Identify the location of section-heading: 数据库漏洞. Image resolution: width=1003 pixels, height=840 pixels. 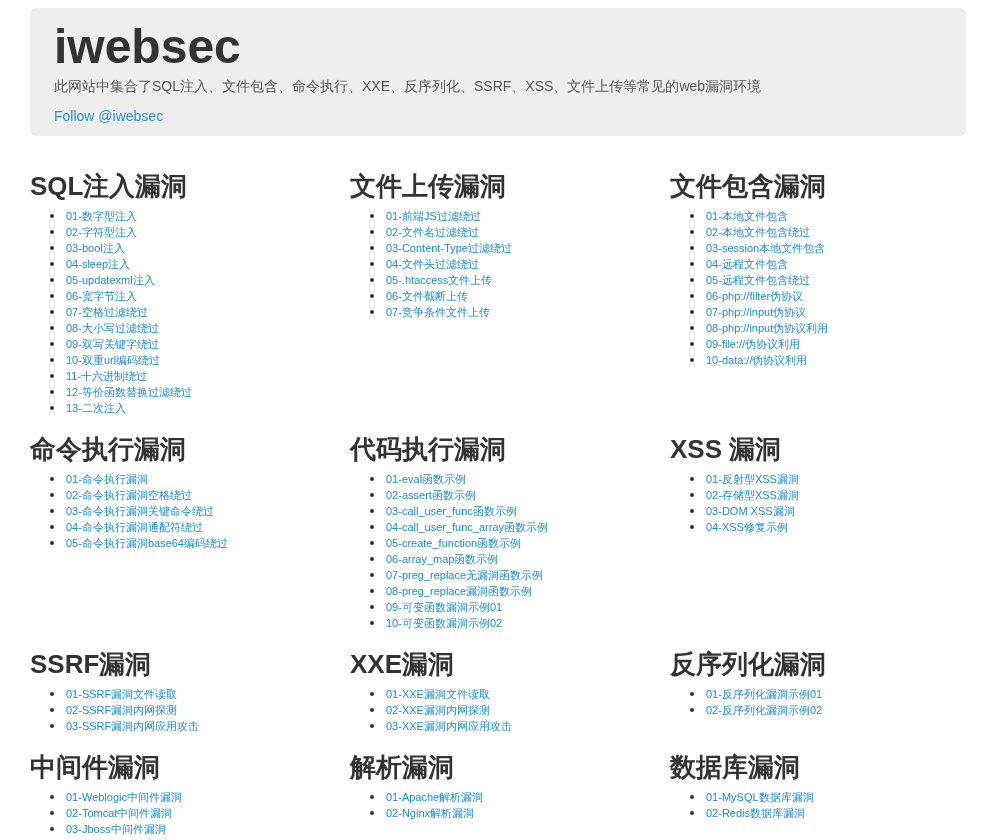
(735, 767).